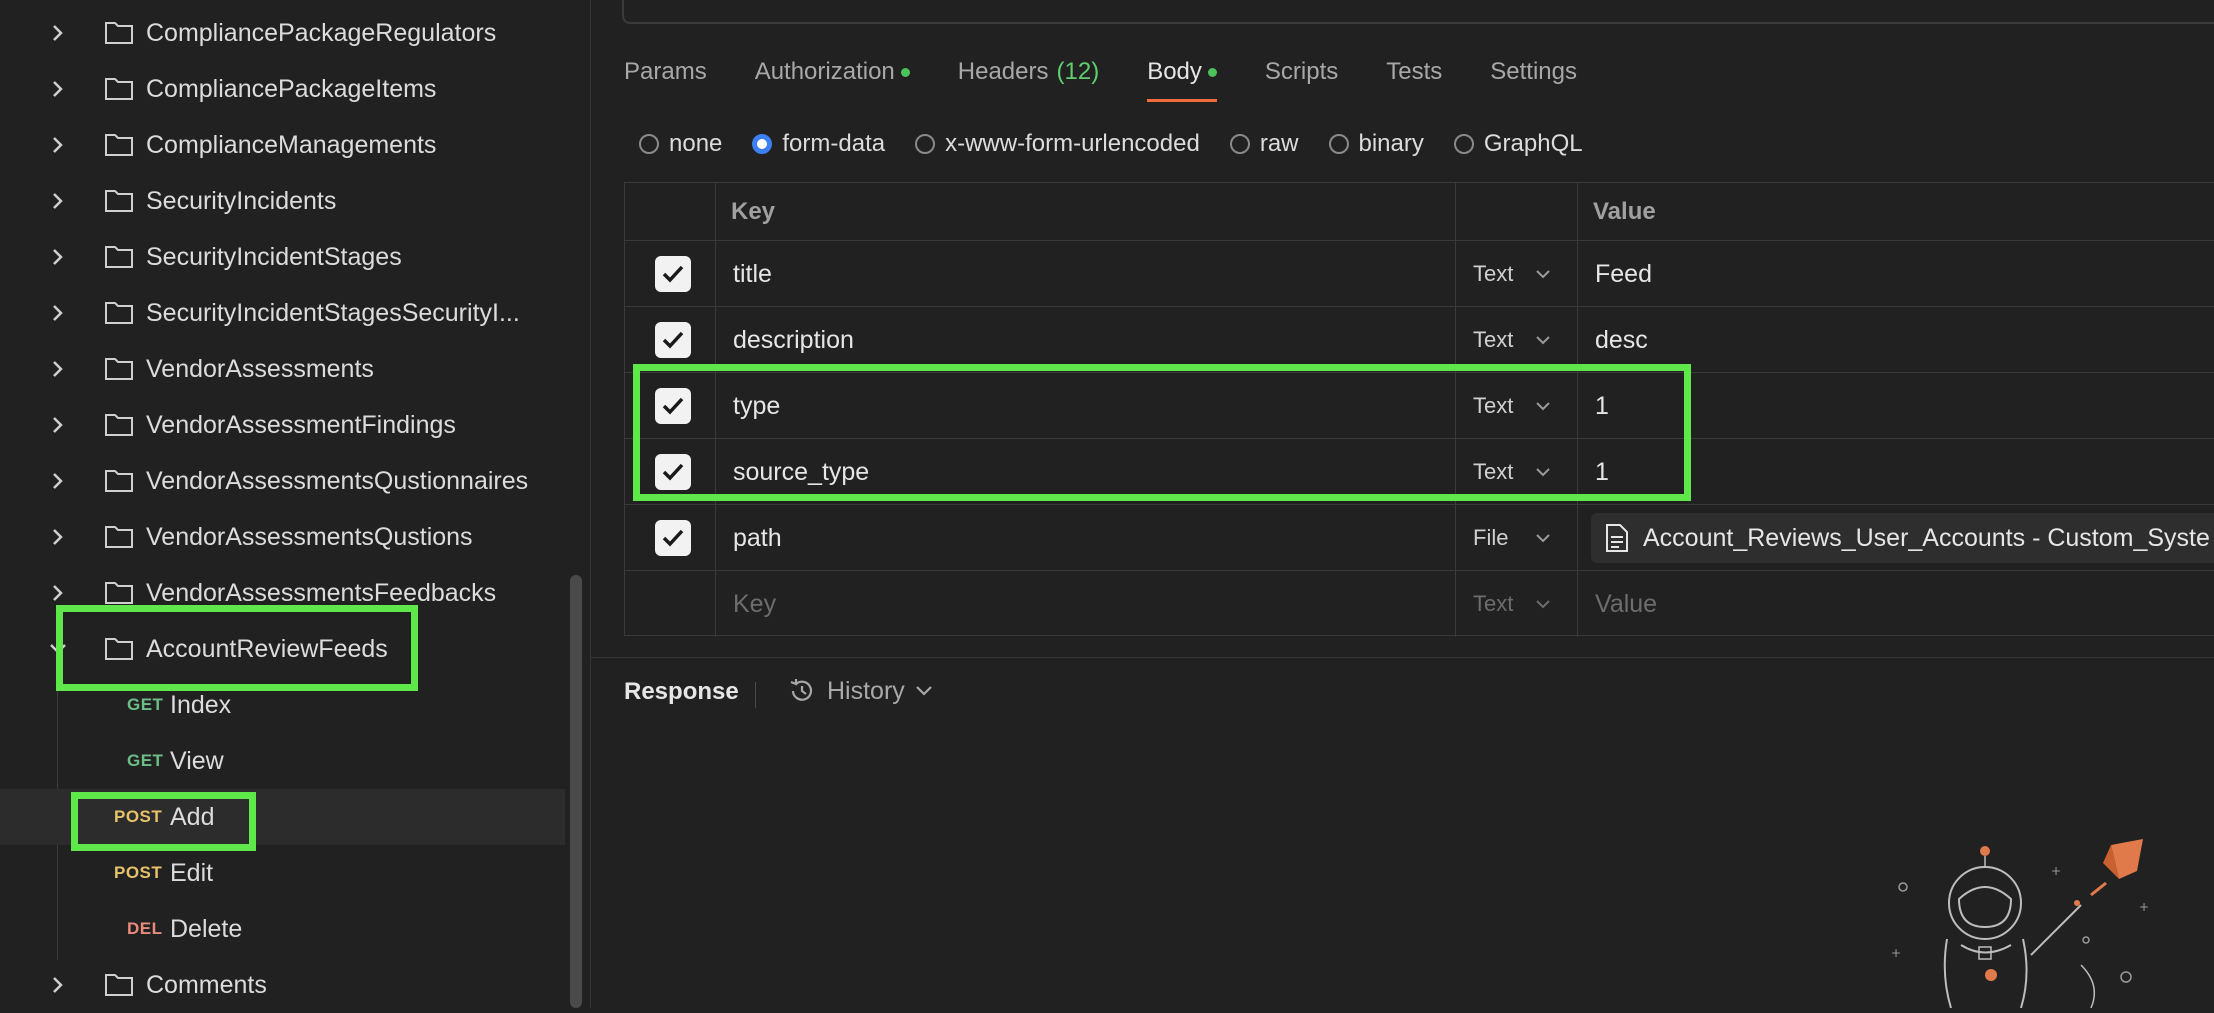  Describe the element at coordinates (1085, 604) in the screenshot. I see `key-input: Key` at that location.